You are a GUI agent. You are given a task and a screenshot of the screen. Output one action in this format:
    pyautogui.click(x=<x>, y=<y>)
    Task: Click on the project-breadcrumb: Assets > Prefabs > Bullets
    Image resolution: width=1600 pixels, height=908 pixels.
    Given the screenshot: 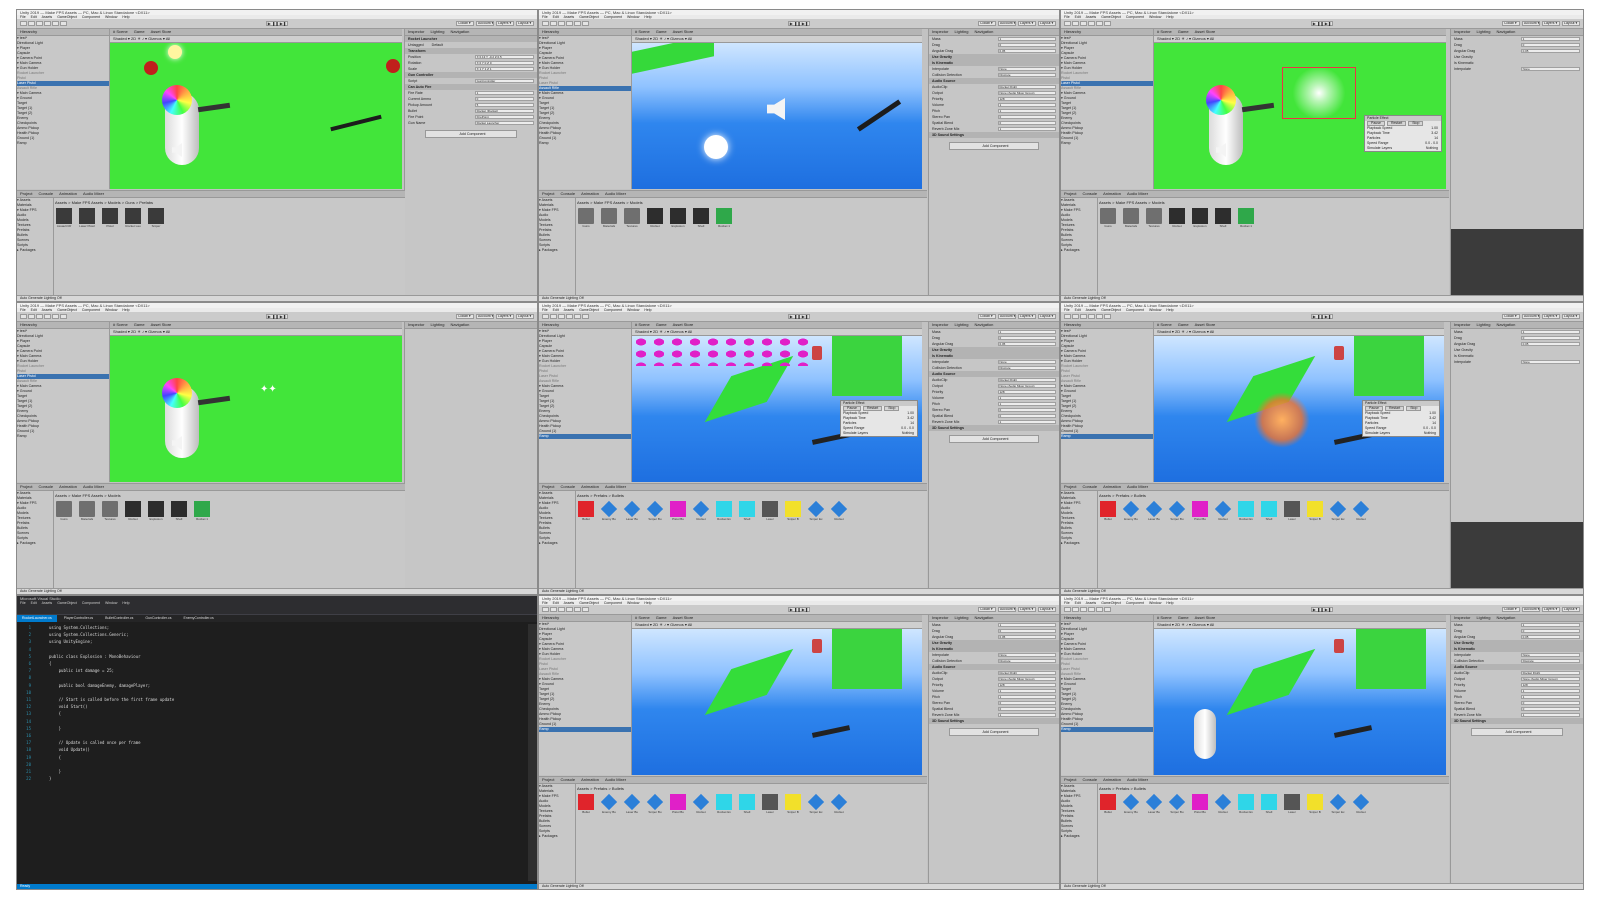 What is the action you would take?
    pyautogui.click(x=1122, y=788)
    